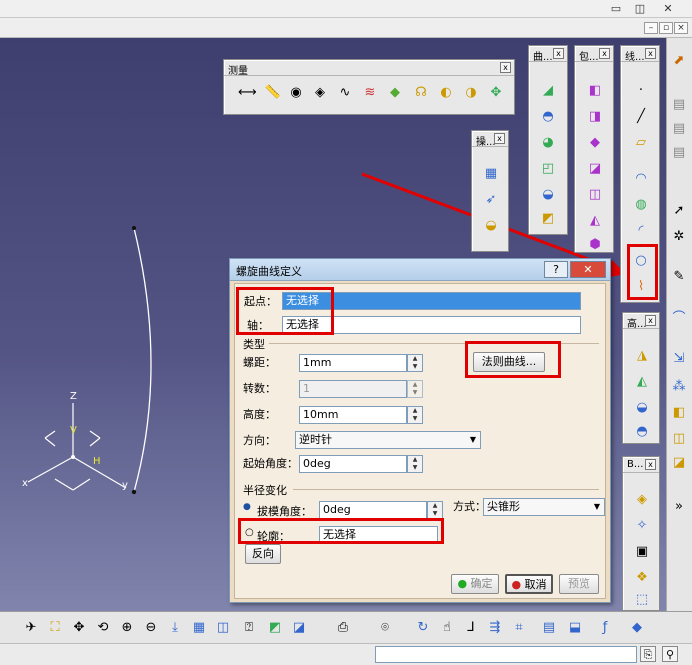 The height and width of the screenshot is (665, 692). What do you see at coordinates (343, 628) in the screenshot?
I see `print-icon: ⎙` at bounding box center [343, 628].